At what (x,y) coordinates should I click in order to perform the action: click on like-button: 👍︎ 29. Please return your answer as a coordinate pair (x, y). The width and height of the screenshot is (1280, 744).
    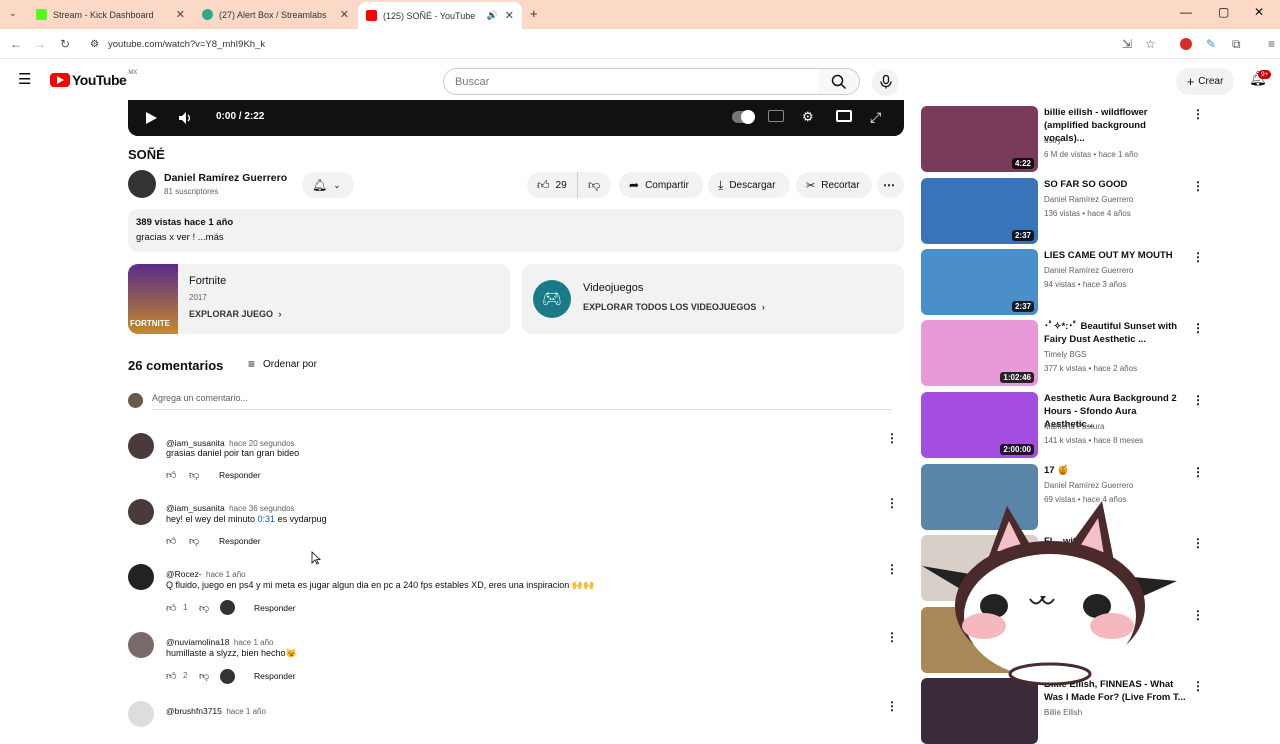
    Looking at the image, I should click on (552, 185).